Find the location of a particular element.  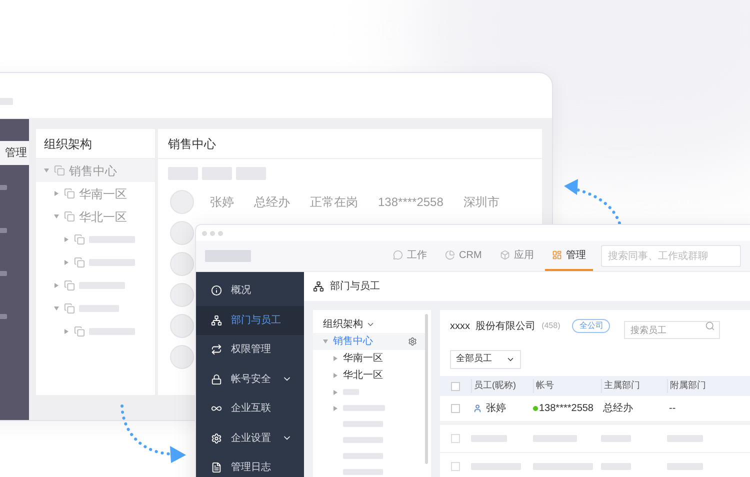

tree-item: 华北一区 is located at coordinates (369, 375).